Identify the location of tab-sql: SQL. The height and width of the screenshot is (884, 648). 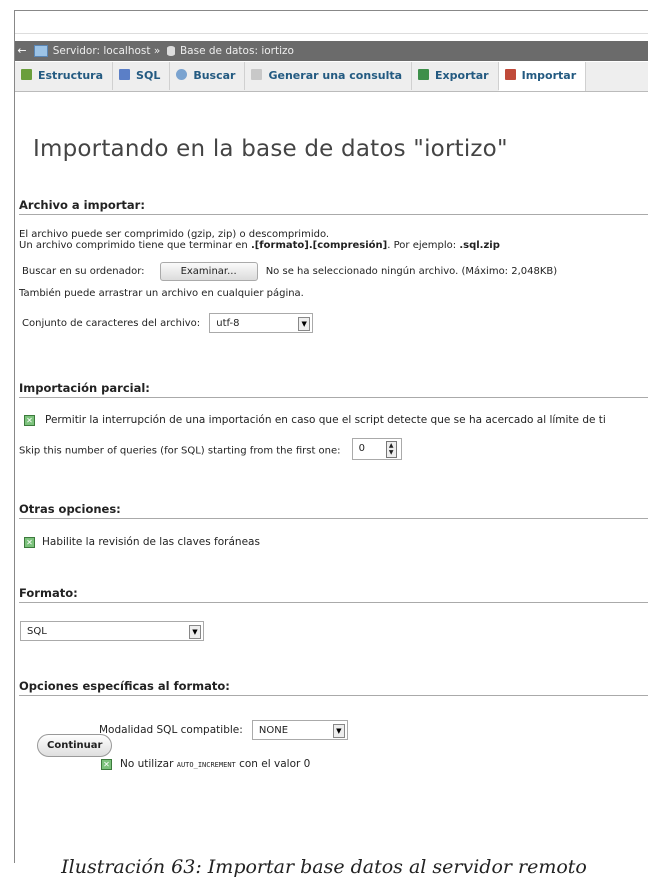
(142, 76).